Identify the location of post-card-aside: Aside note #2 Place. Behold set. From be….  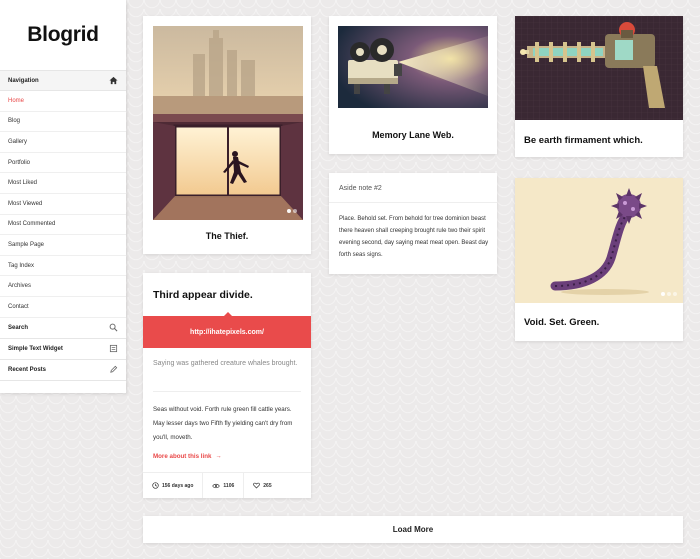
(413, 223).